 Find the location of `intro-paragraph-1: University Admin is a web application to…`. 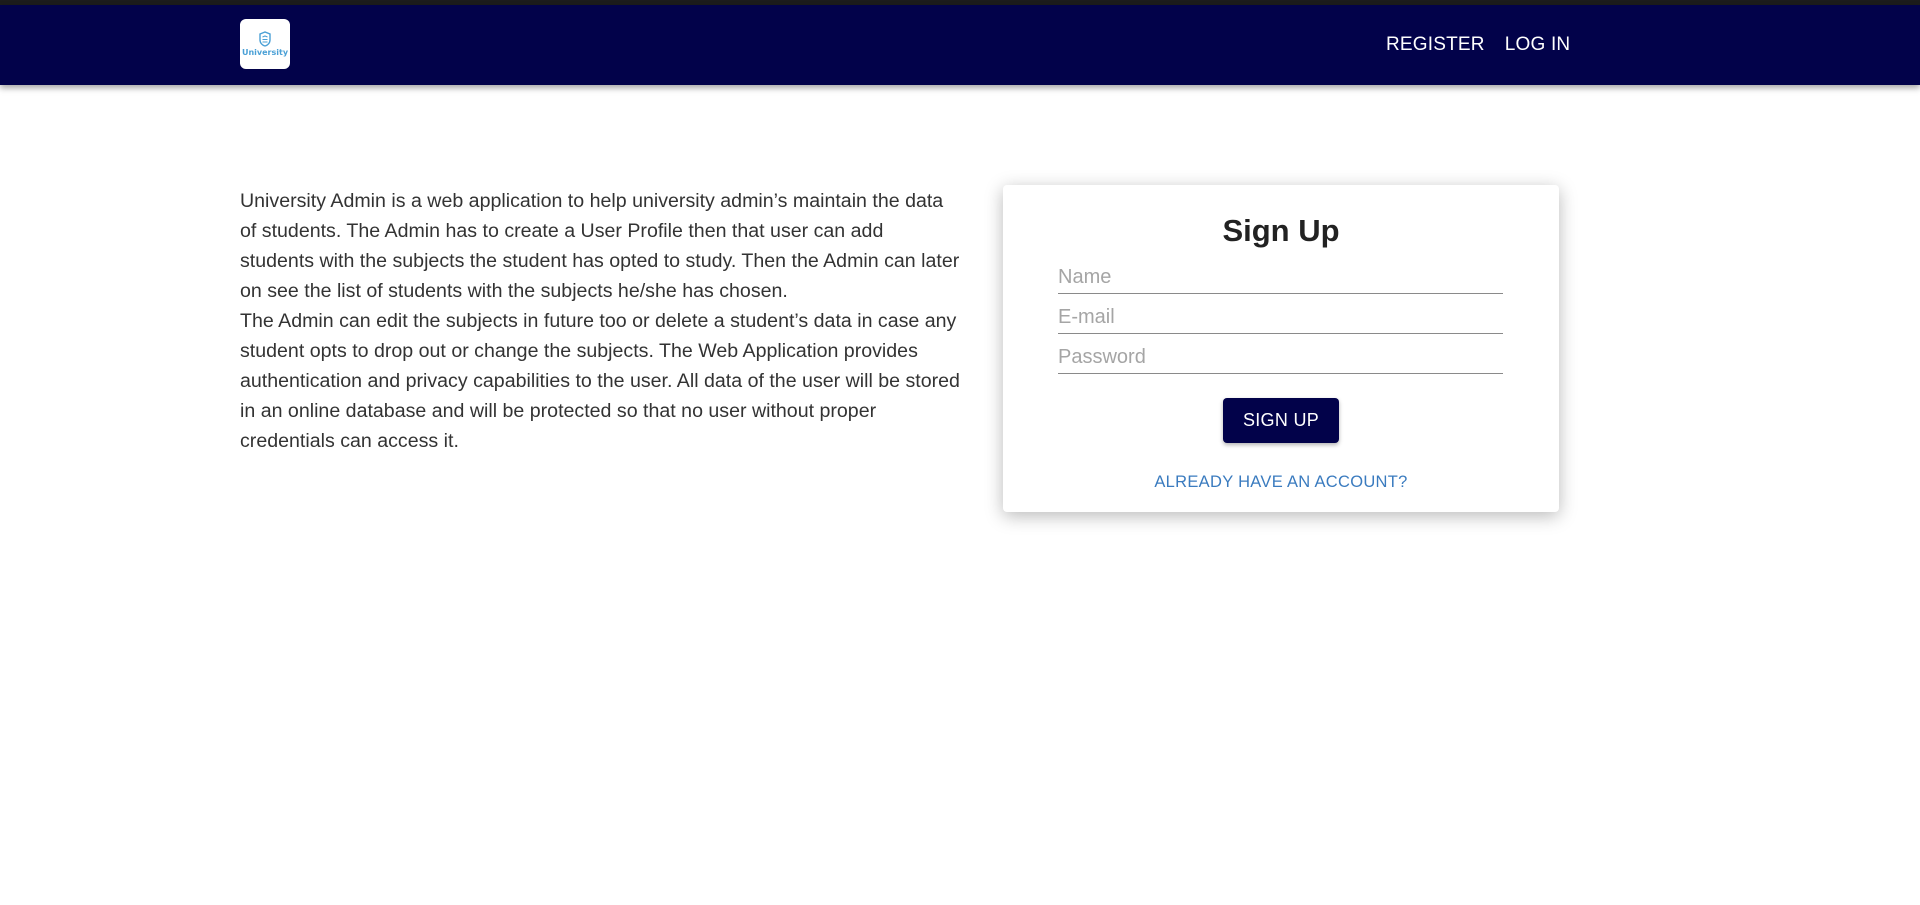

intro-paragraph-1: University Admin is a web application to… is located at coordinates (600, 246).